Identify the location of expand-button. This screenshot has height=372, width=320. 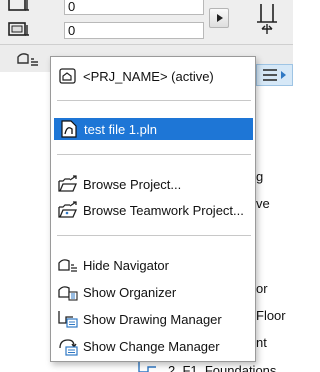
(219, 18).